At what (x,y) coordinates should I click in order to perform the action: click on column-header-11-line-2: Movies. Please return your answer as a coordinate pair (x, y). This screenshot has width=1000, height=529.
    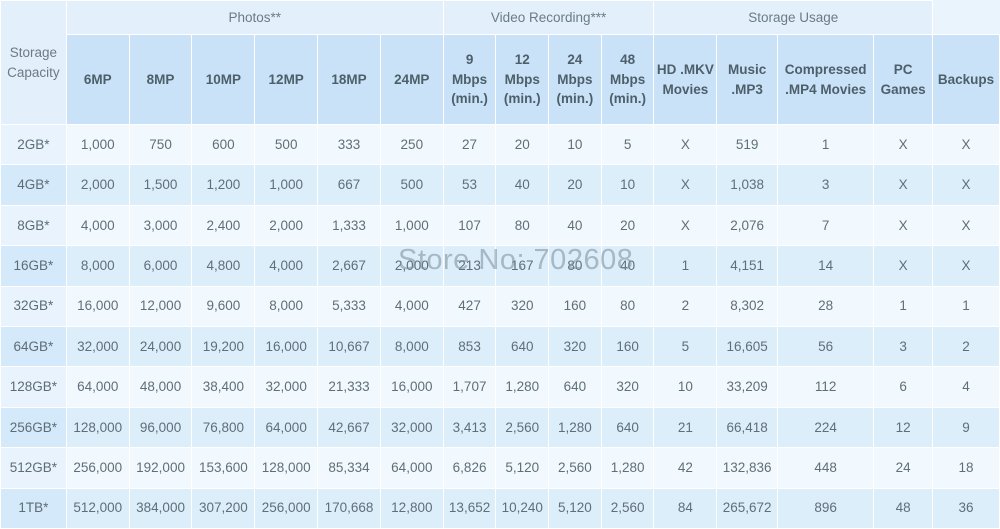
    Looking at the image, I should click on (685, 89).